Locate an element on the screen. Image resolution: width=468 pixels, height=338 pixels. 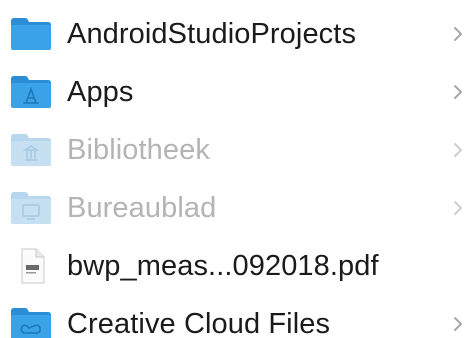
desktop-folder-icon is located at coordinates (31, 208).